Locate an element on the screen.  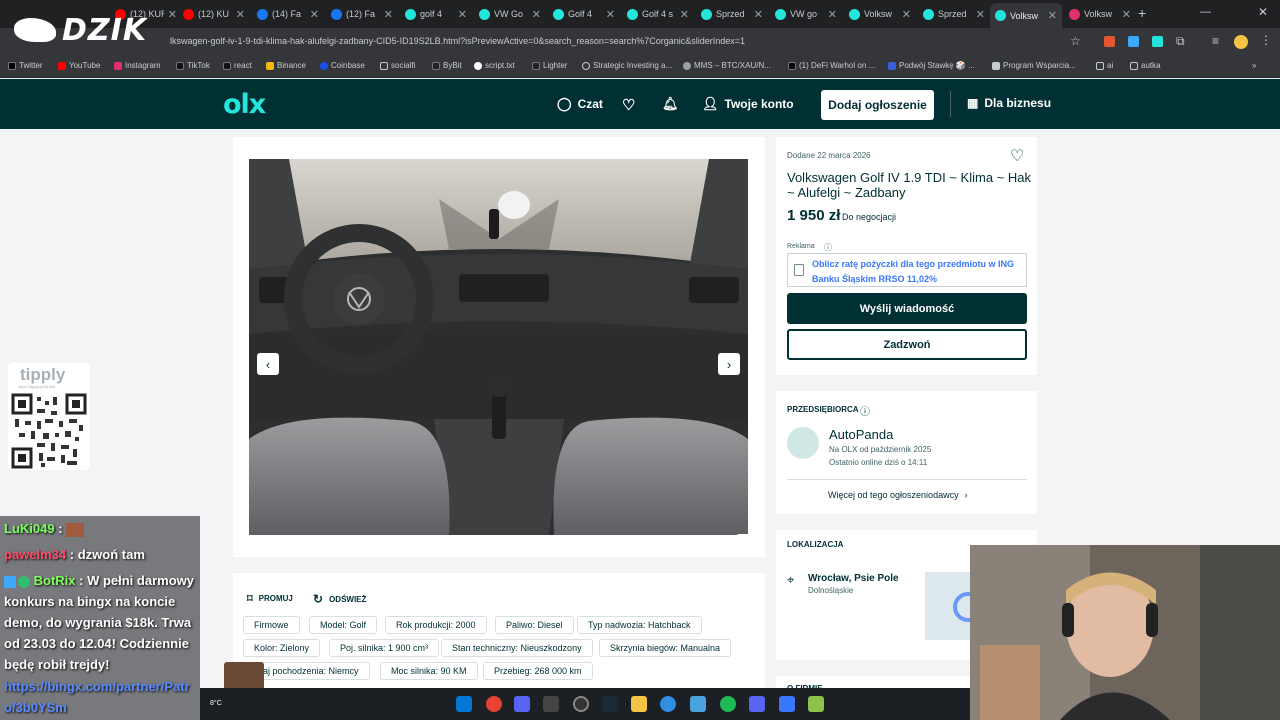
notifications-bell-icon: 🔔︎ is located at coordinates (670, 104).